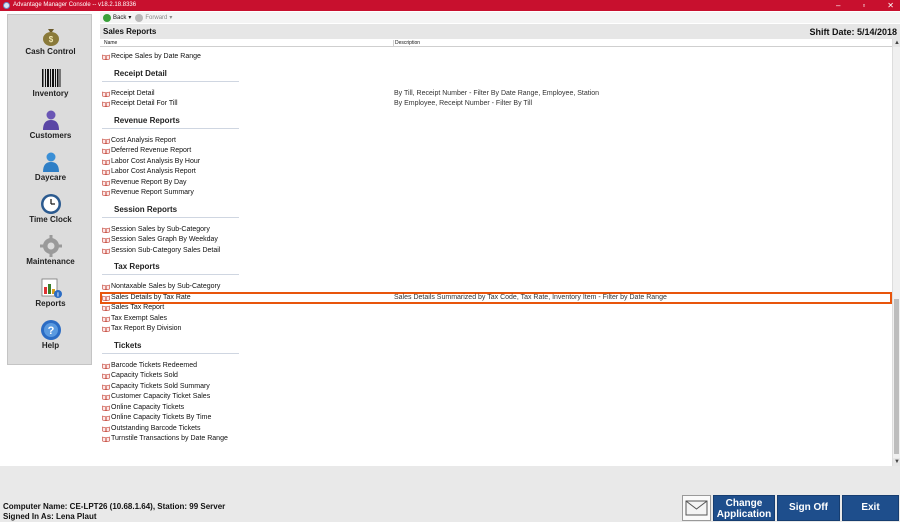 The height and width of the screenshot is (522, 900). I want to click on report-row: Session Sales by Sub-Category, so click(496, 230).